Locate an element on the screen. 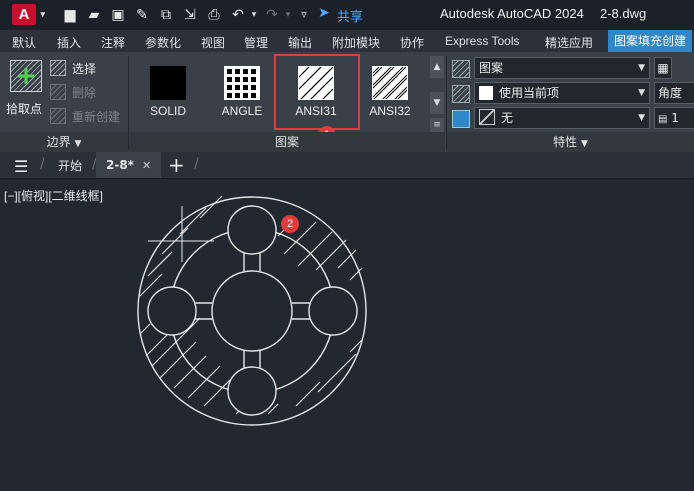 This screenshot has width=694, height=491. tab-manage: 管理 is located at coordinates (256, 42).